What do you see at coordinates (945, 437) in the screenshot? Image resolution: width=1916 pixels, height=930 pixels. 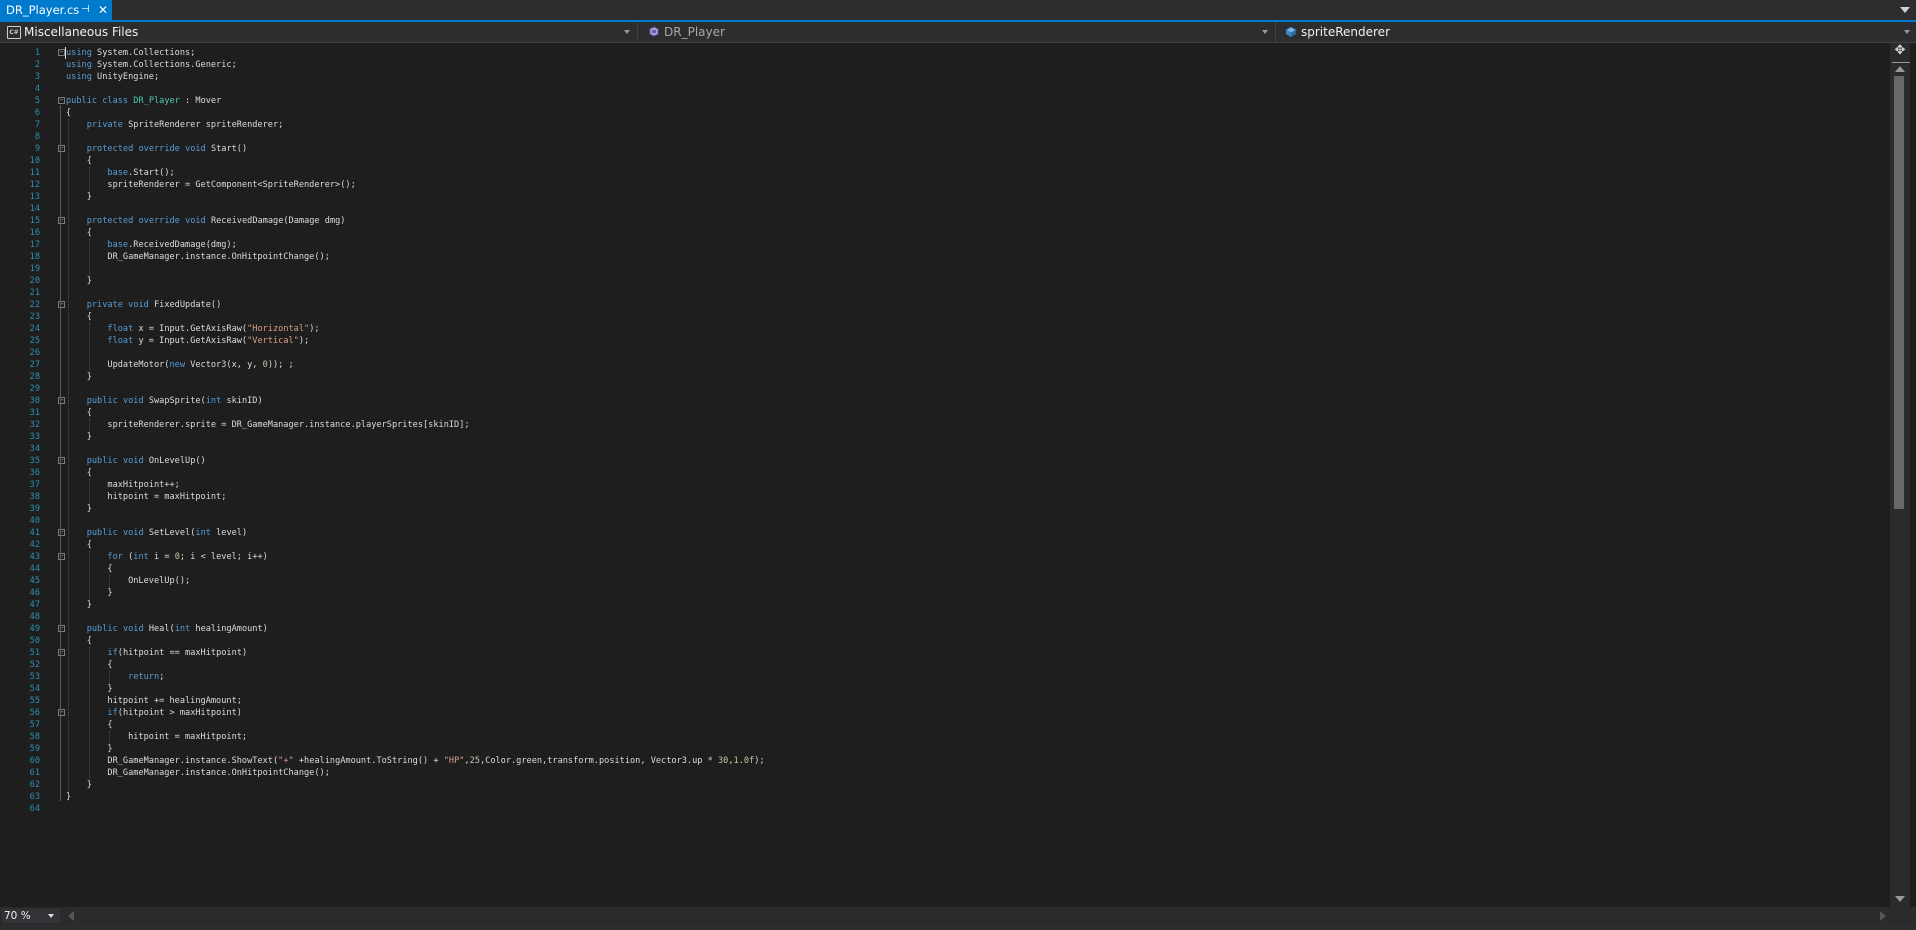 I see `code-line: 33 }` at bounding box center [945, 437].